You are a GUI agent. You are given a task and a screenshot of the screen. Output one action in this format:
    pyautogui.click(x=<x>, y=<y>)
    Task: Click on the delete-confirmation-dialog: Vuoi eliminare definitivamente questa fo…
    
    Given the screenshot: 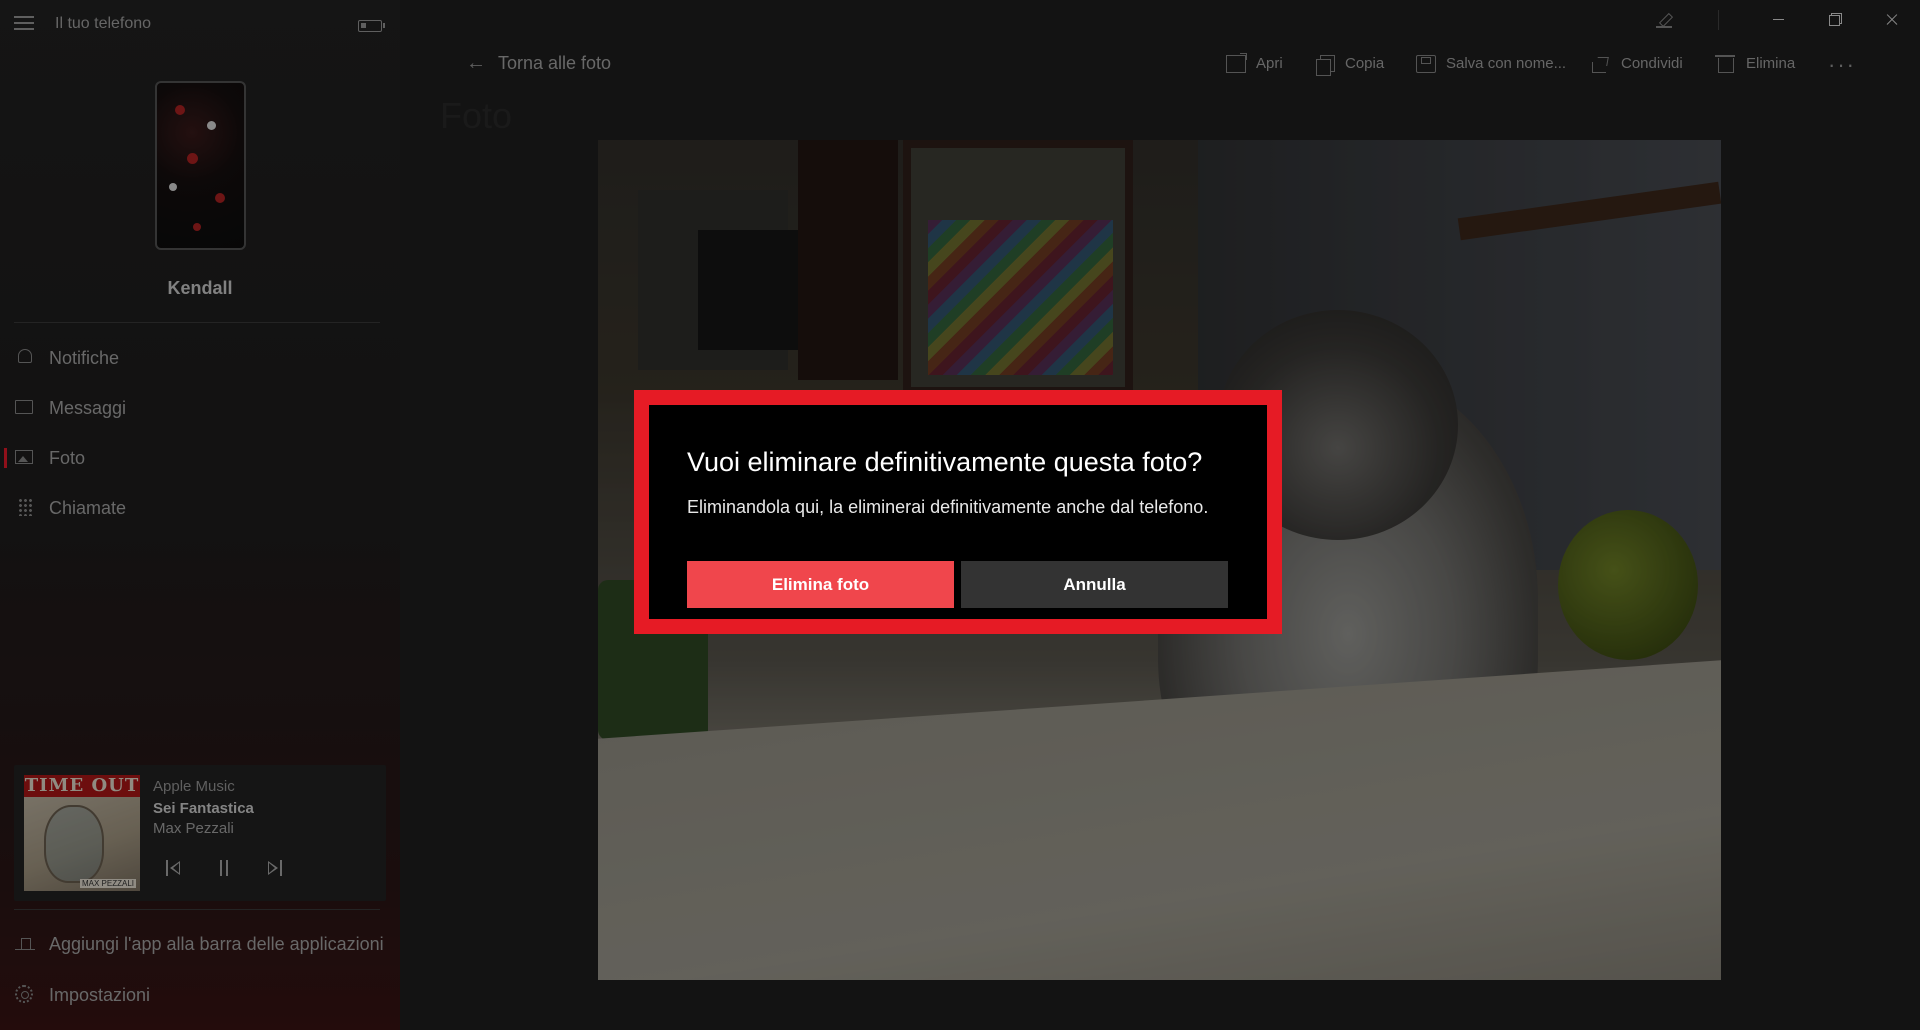 What is the action you would take?
    pyautogui.click(x=958, y=512)
    